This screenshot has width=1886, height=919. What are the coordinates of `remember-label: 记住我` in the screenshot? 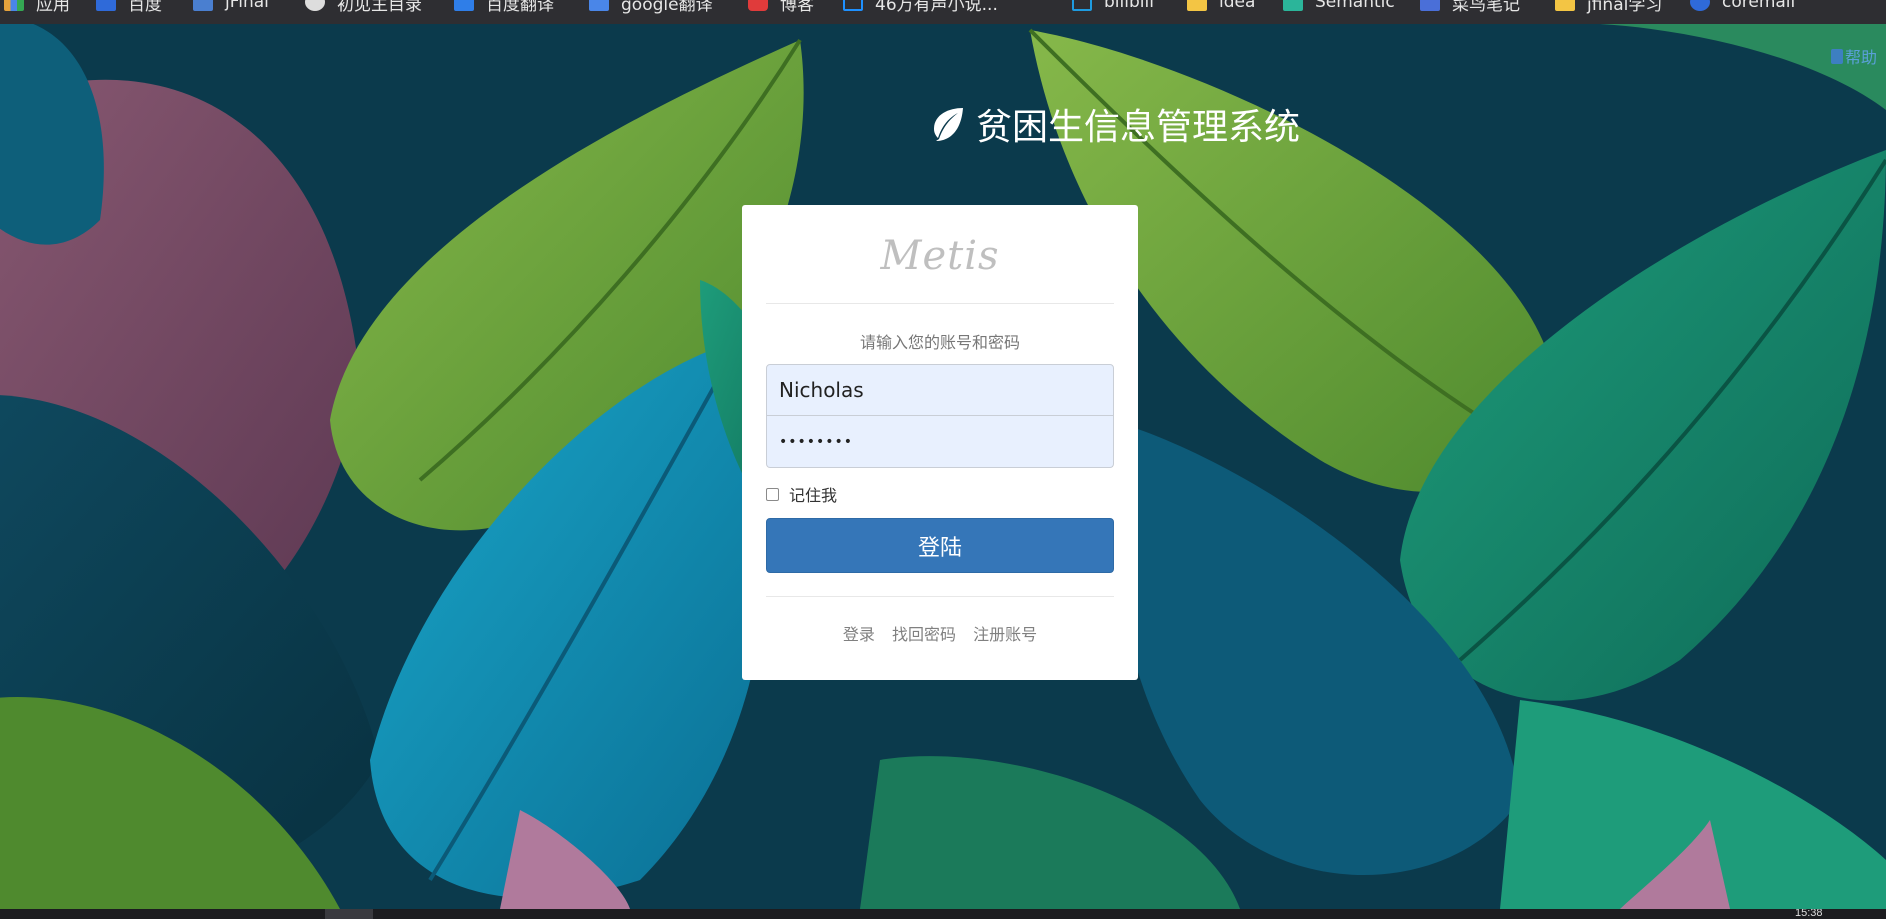 It's located at (813, 495).